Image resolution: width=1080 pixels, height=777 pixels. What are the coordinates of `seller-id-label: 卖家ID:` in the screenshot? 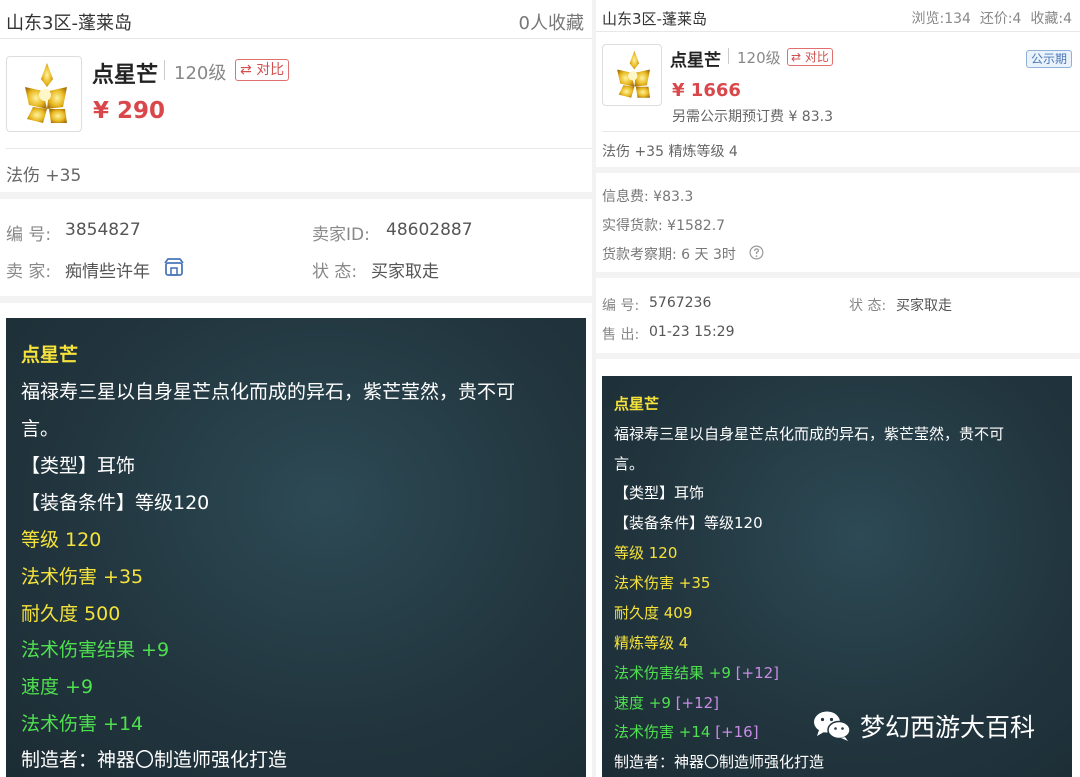 It's located at (341, 235).